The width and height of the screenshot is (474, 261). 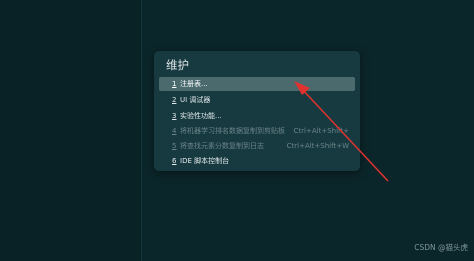 I want to click on menu-item-copy-ml-ranking: 4 将机器学习排名数据复制到剪贴板 Ctrl+Alt+Shift+, so click(x=257, y=131).